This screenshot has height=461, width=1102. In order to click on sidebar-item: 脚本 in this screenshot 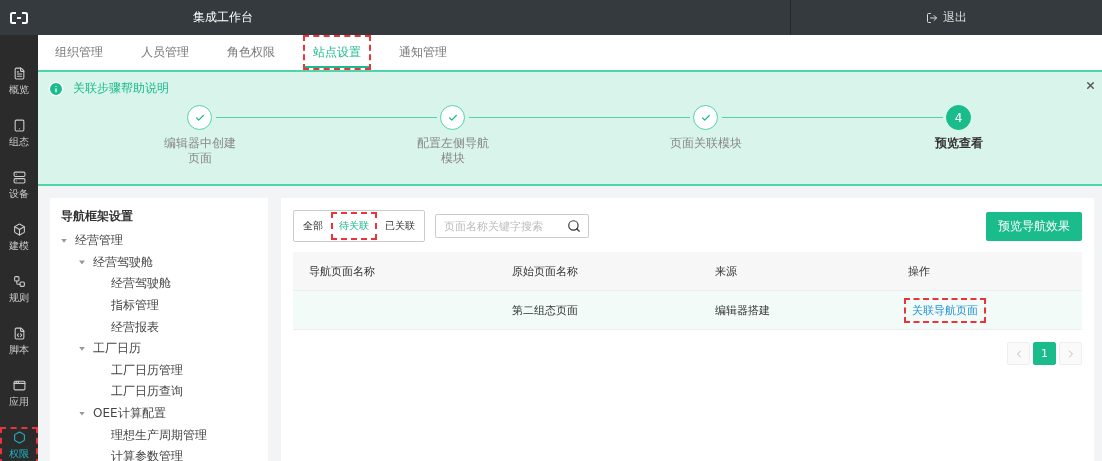, I will do `click(19, 342)`.